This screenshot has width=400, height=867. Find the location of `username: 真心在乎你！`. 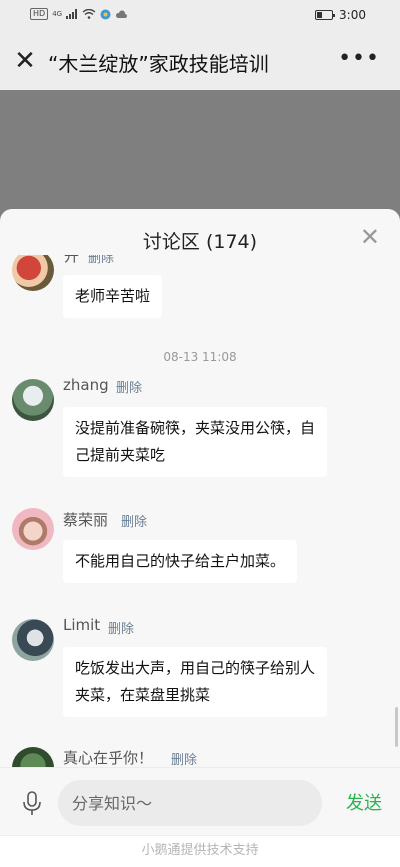

username: 真心在乎你！ is located at coordinates (108, 758).